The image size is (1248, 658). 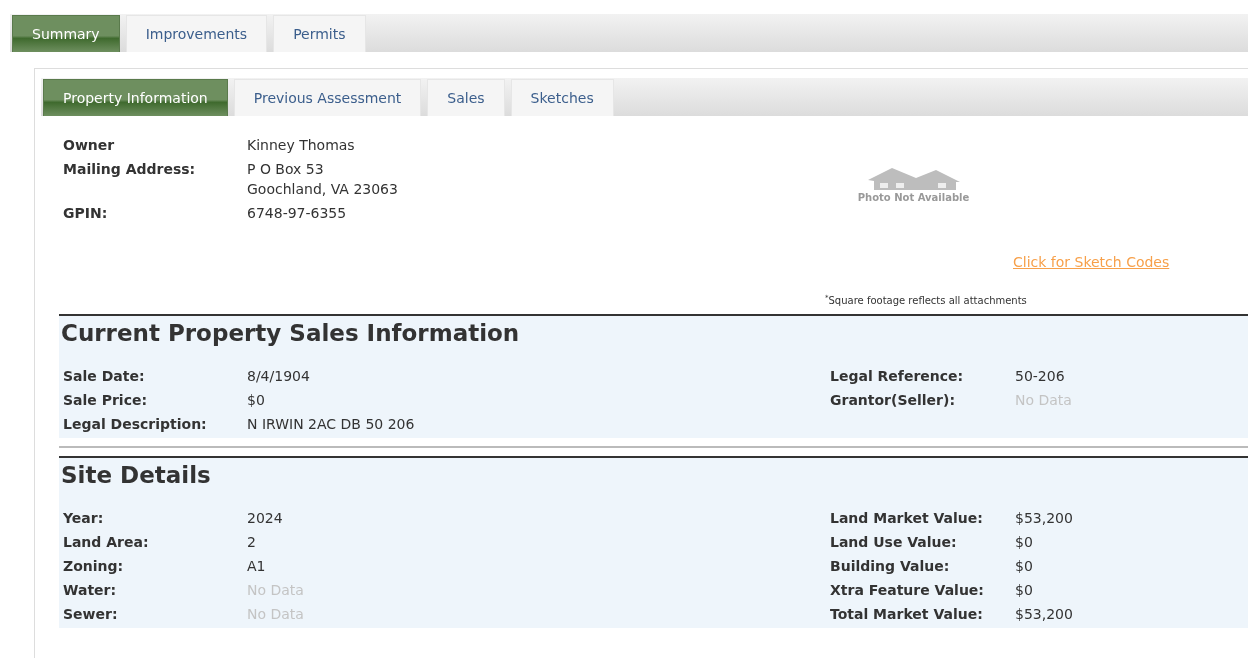 What do you see at coordinates (323, 189) in the screenshot?
I see `field-value: Goochland, VA 23063` at bounding box center [323, 189].